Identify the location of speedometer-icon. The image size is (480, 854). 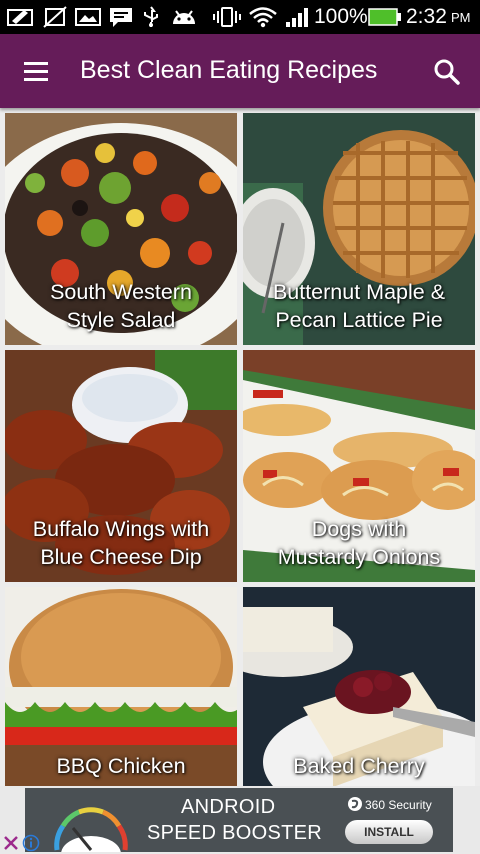
(91, 829).